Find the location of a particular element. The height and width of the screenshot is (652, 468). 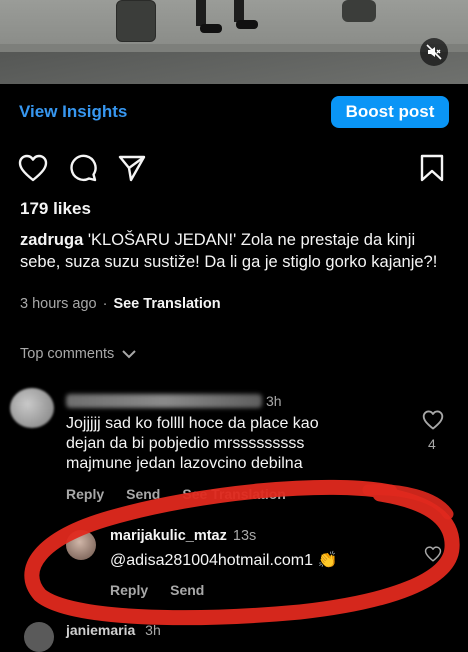

video-ground is located at coordinates (234, 68).